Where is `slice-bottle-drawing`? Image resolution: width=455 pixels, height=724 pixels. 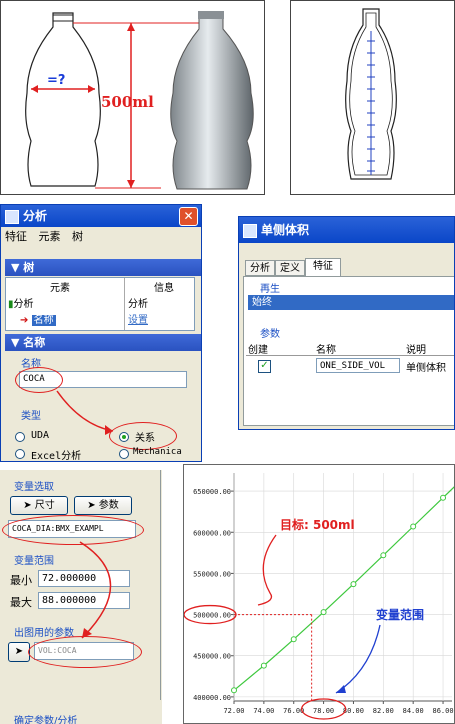
slice-bottle-drawing is located at coordinates (371, 94).